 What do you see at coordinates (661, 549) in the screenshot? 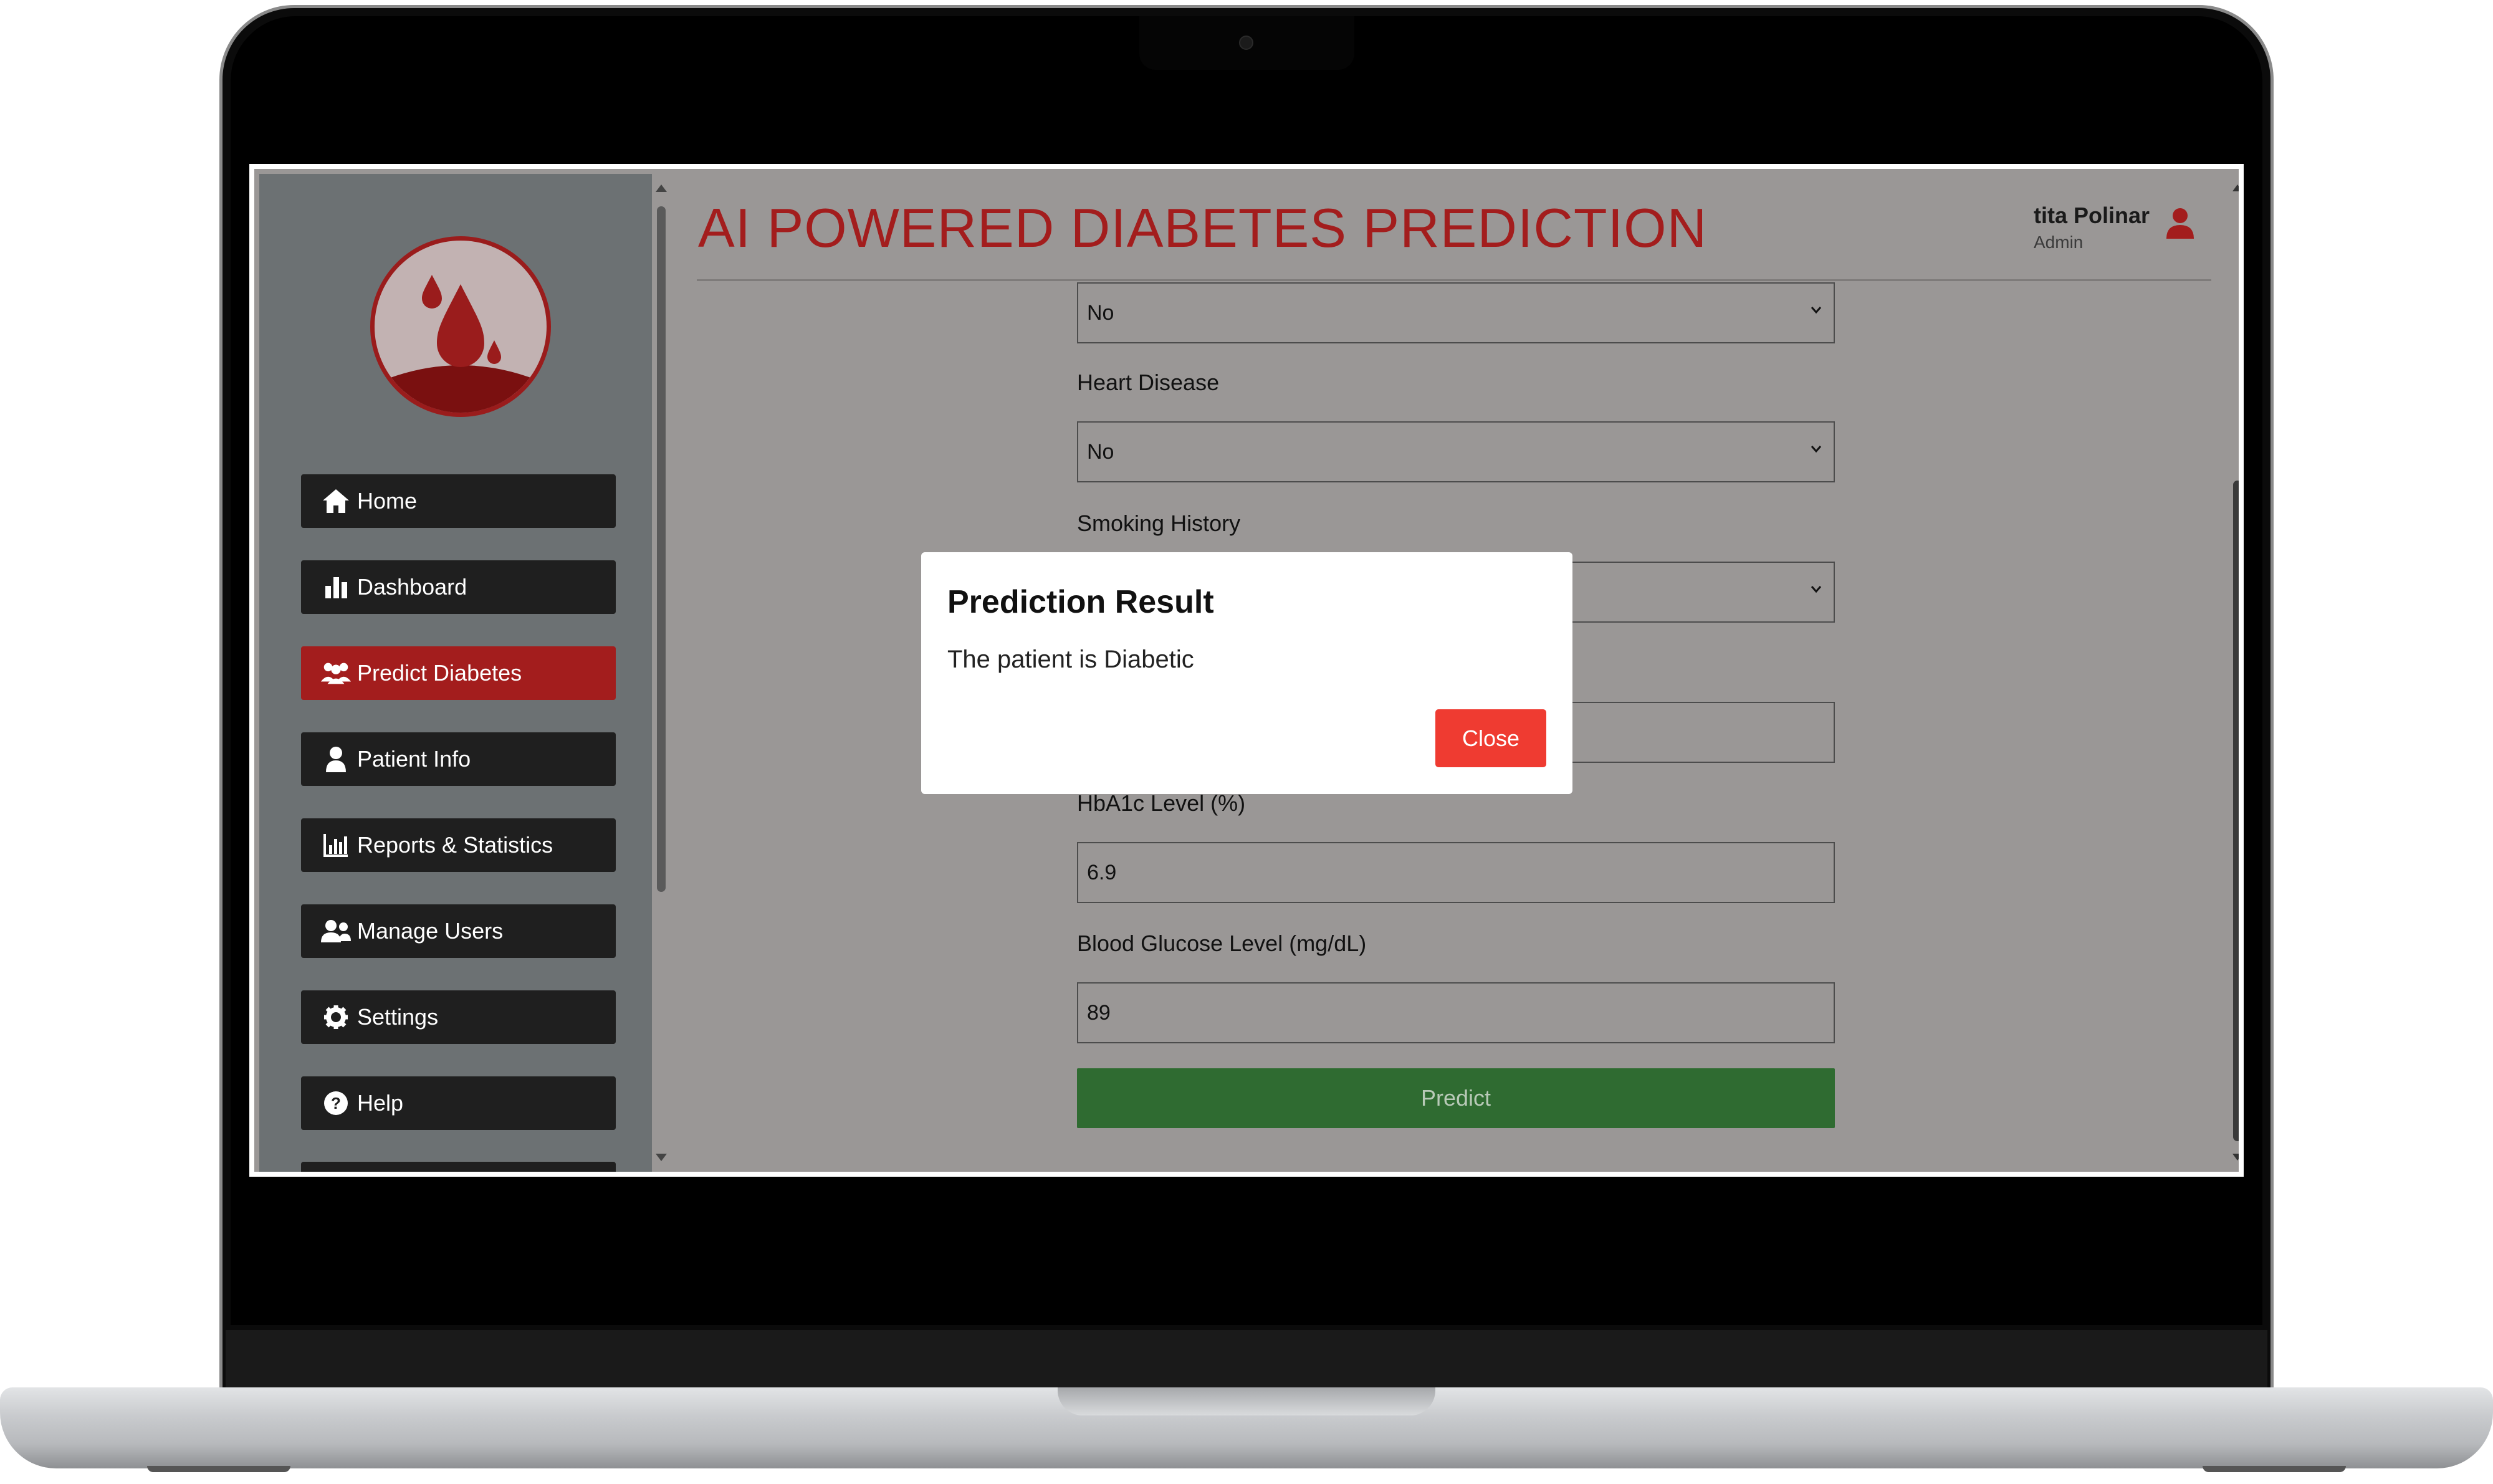
I see `sidebar-scrollbar` at bounding box center [661, 549].